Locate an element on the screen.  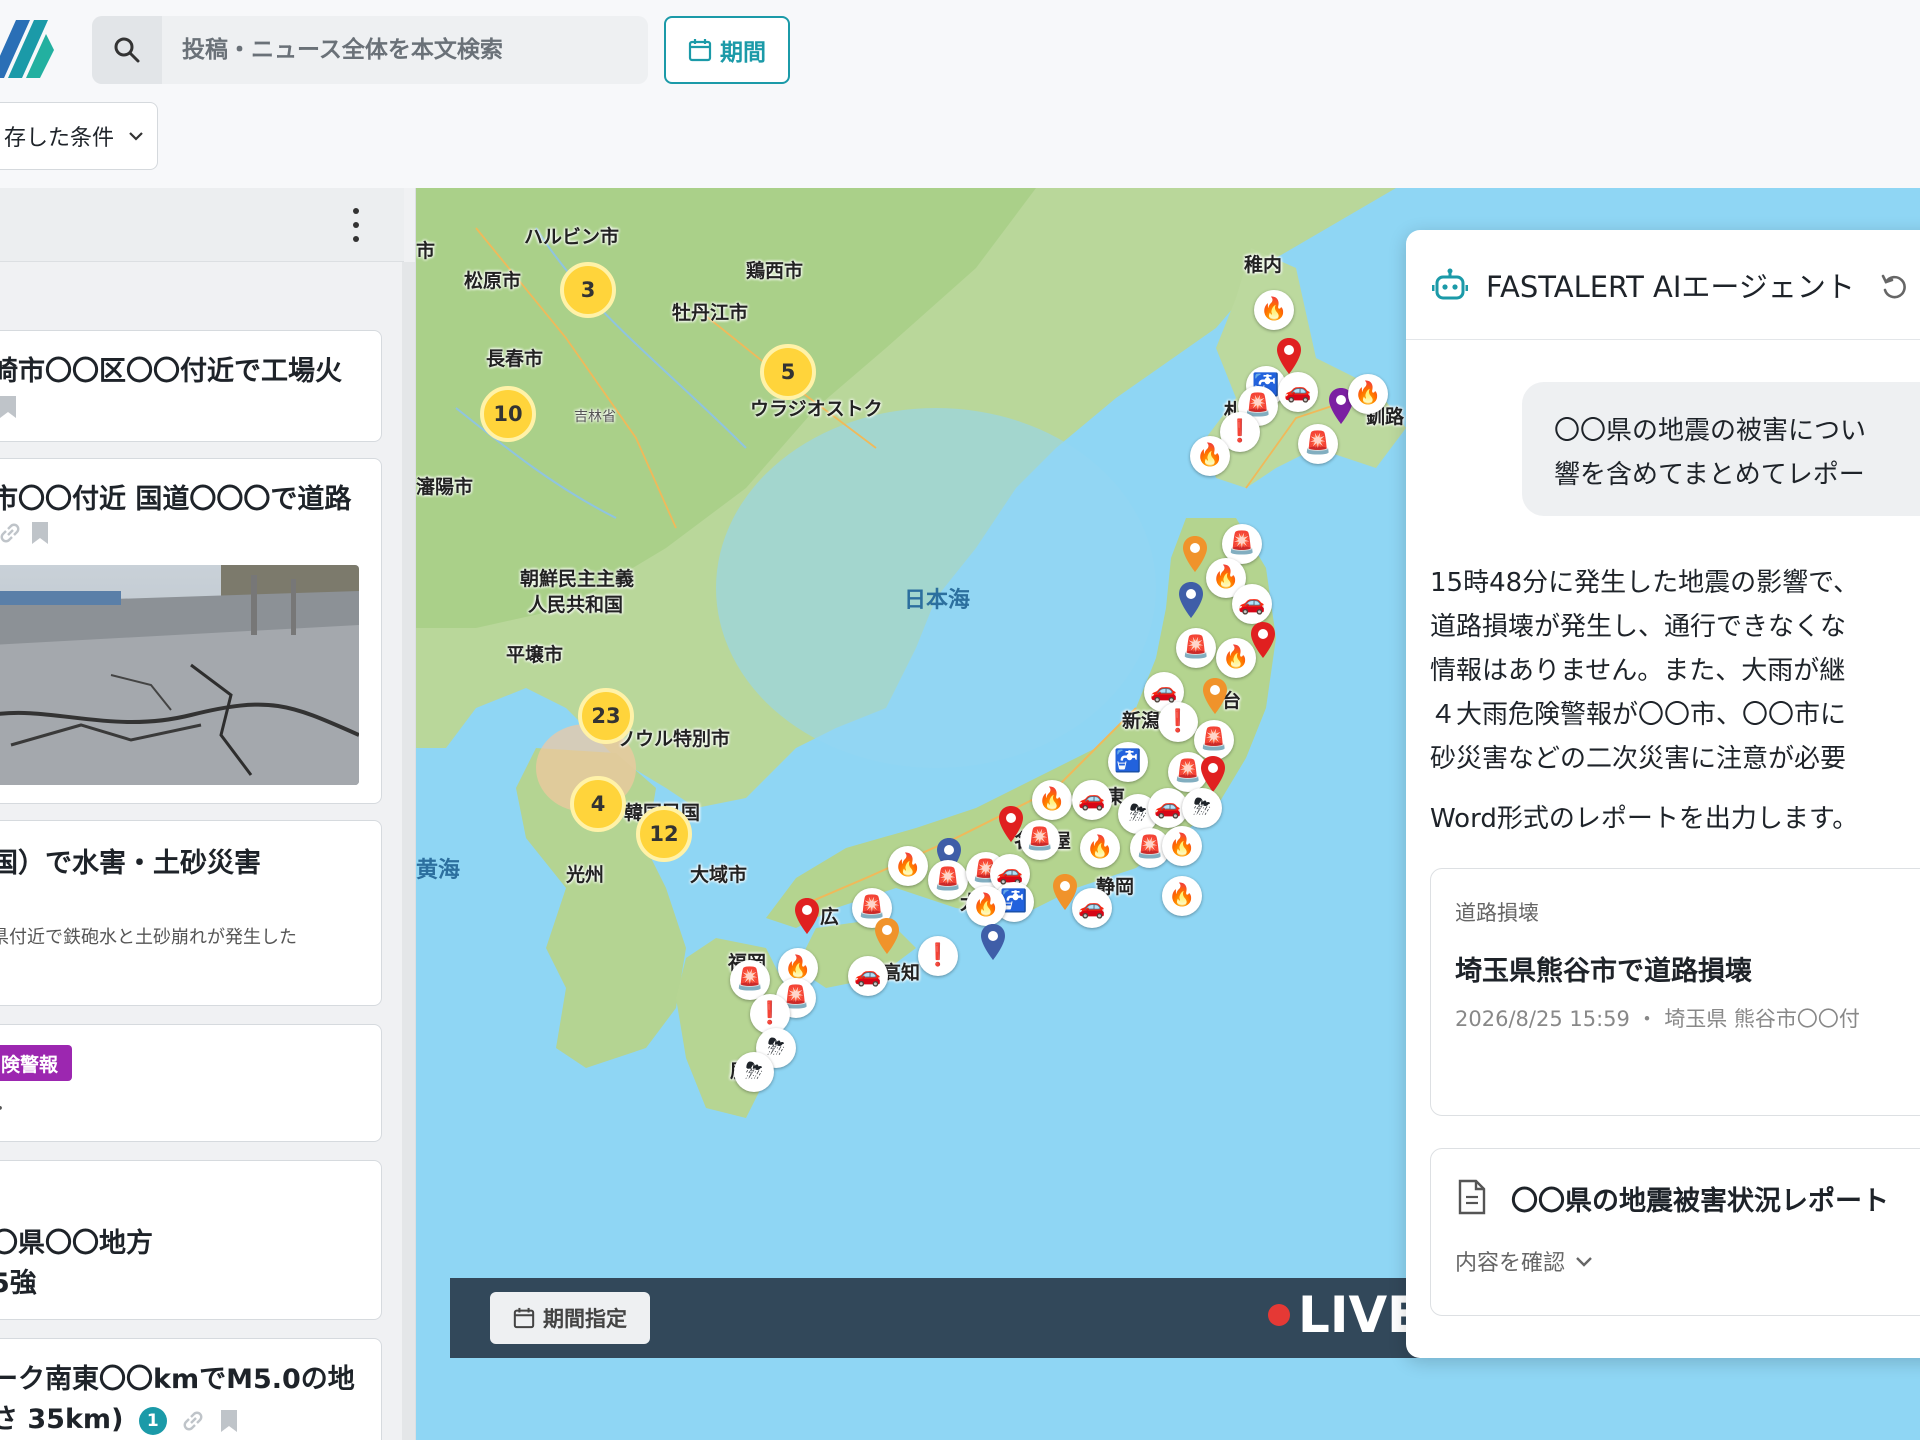
user-message-line2: 響を含めてまとめてレポー is located at coordinates (1709, 475).